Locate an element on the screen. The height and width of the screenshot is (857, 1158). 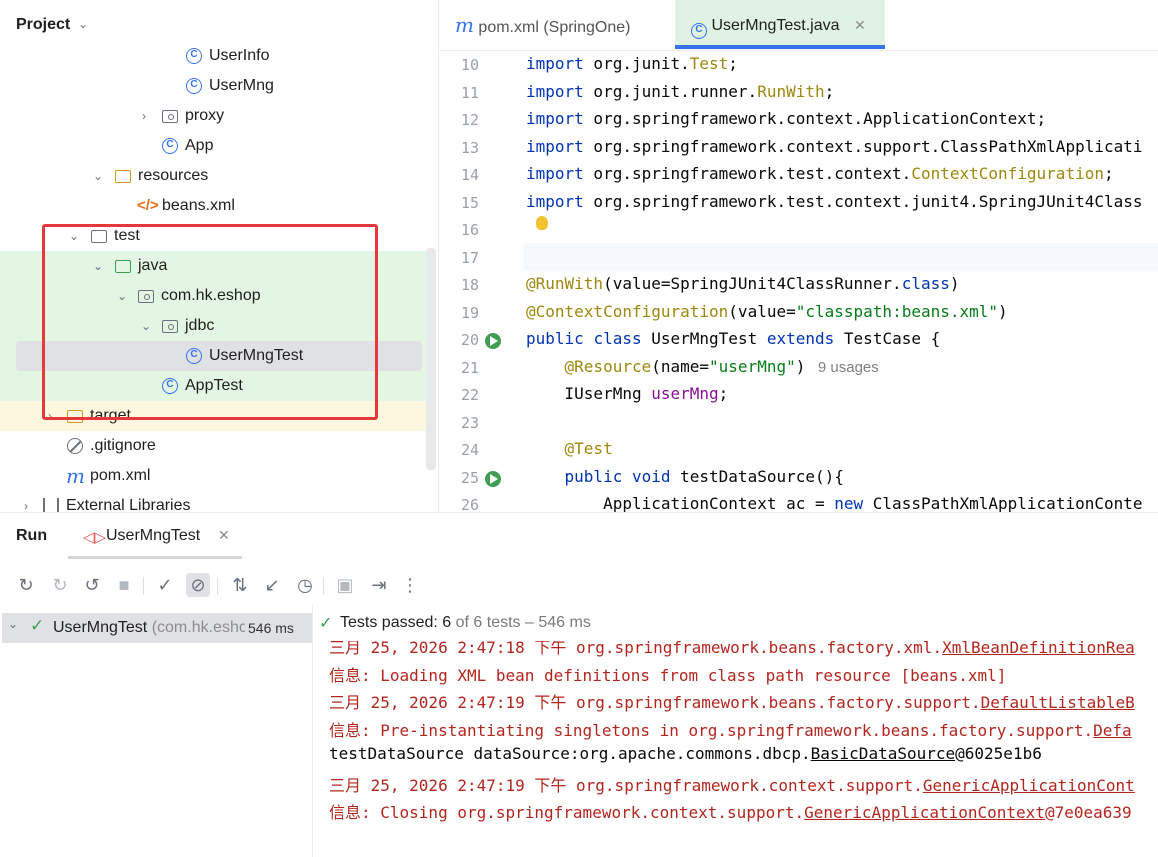
tree-item-label: pom.xml is located at coordinates (120, 475).